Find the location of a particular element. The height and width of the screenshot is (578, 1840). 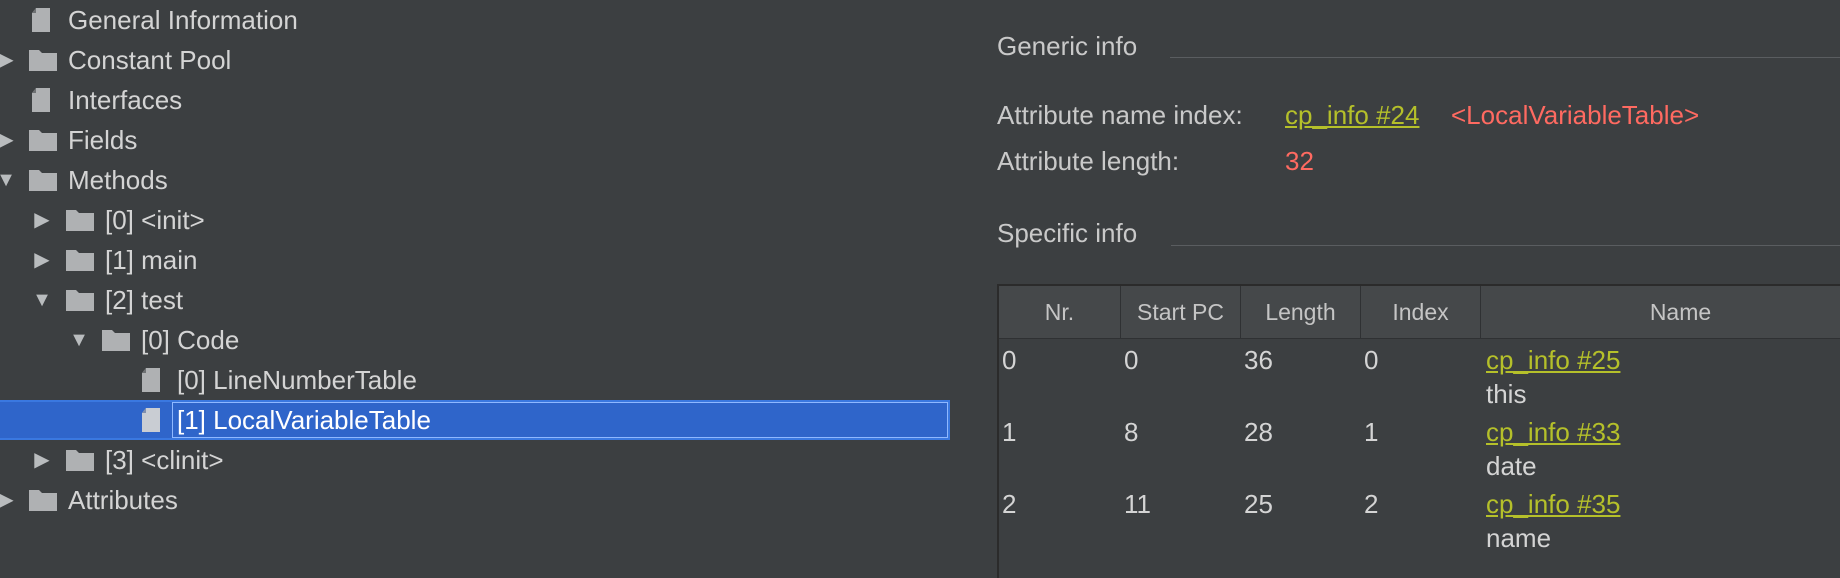

tree-item-label: Fields is located at coordinates (103, 140).